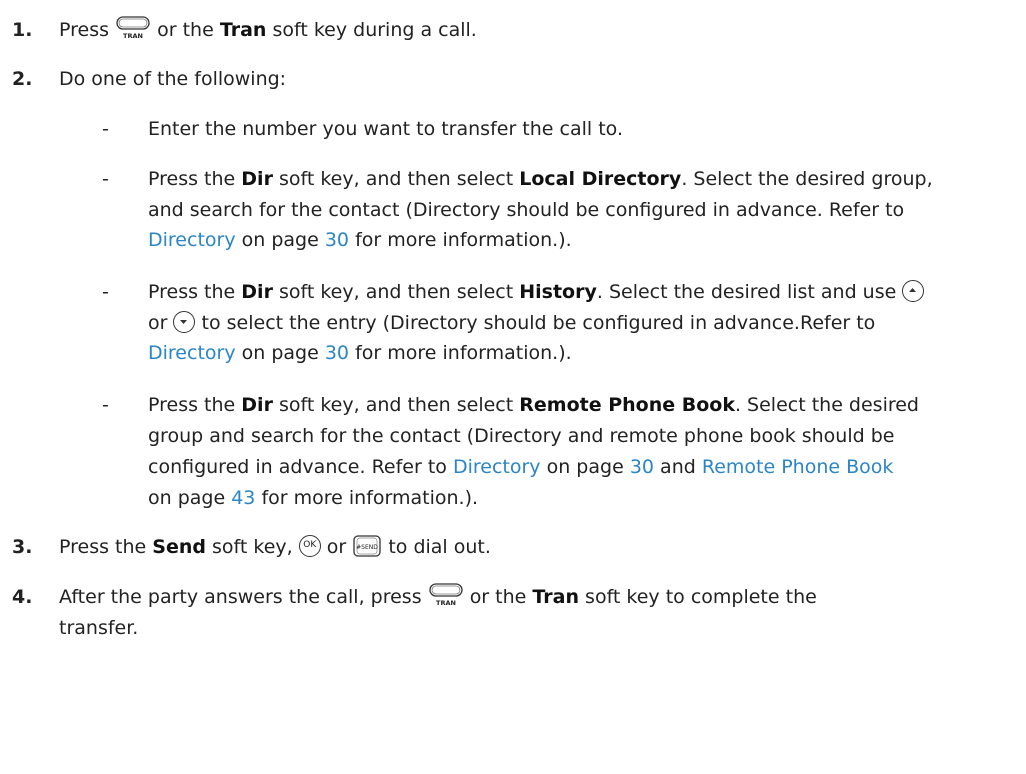  Describe the element at coordinates (309, 545) in the screenshot. I see `ok-key-icon: OK` at that location.